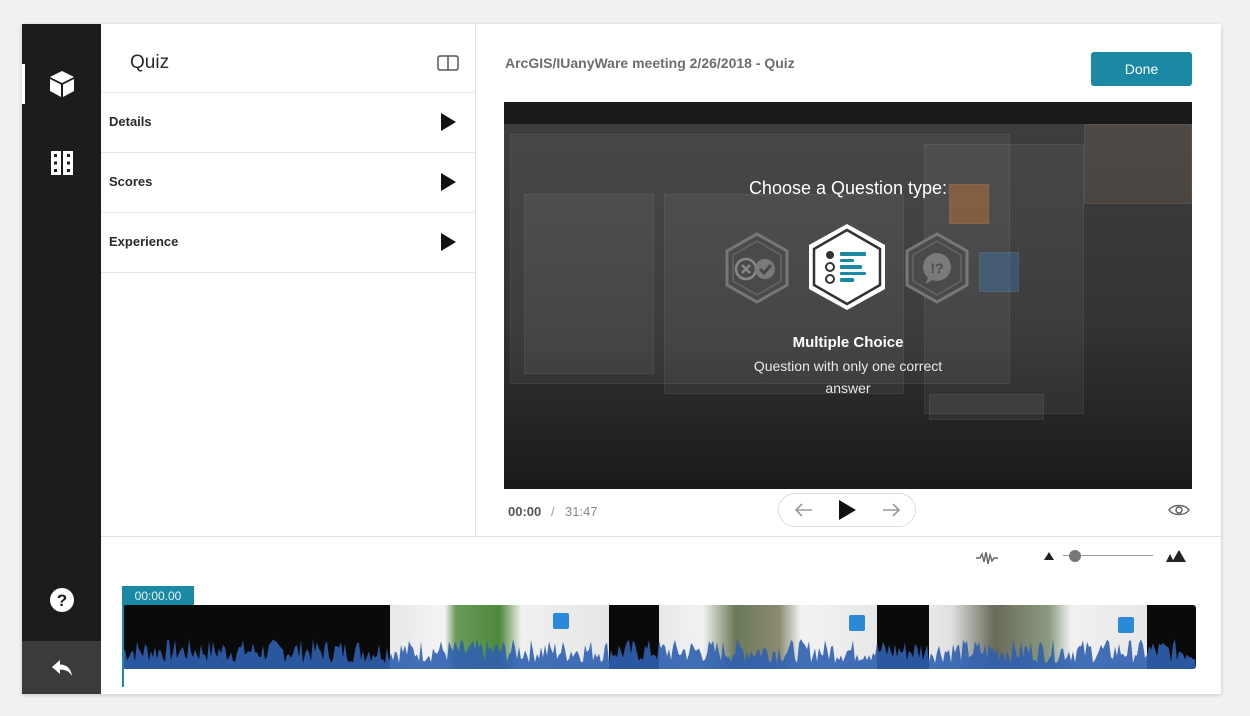 The height and width of the screenshot is (716, 1250). What do you see at coordinates (158, 596) in the screenshot?
I see `playhead-time-label: 00:00.00` at bounding box center [158, 596].